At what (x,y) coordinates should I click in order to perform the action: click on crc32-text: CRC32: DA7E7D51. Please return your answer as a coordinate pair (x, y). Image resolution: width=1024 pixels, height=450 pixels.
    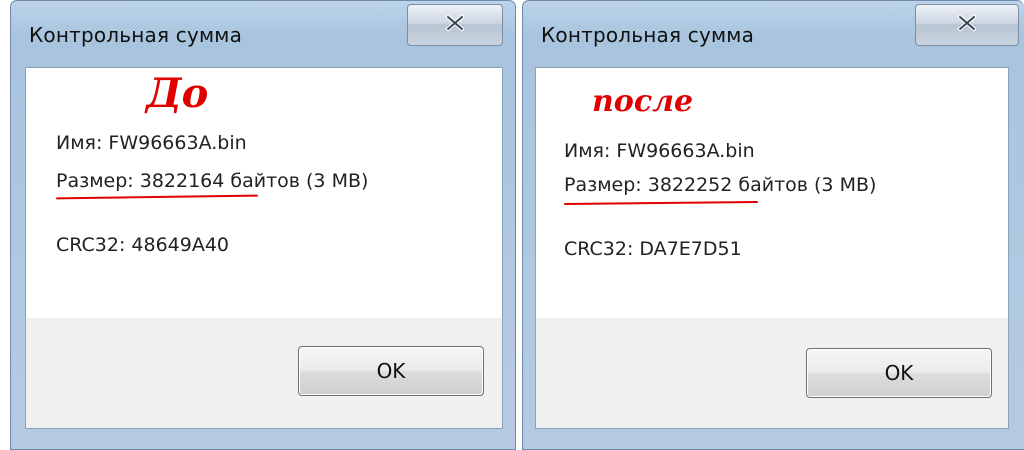
    Looking at the image, I should click on (653, 249).